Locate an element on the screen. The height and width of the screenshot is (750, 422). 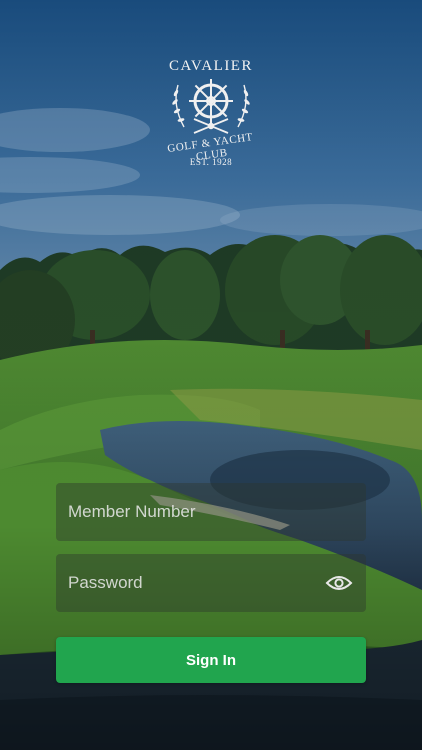
member-number-field is located at coordinates (211, 512).